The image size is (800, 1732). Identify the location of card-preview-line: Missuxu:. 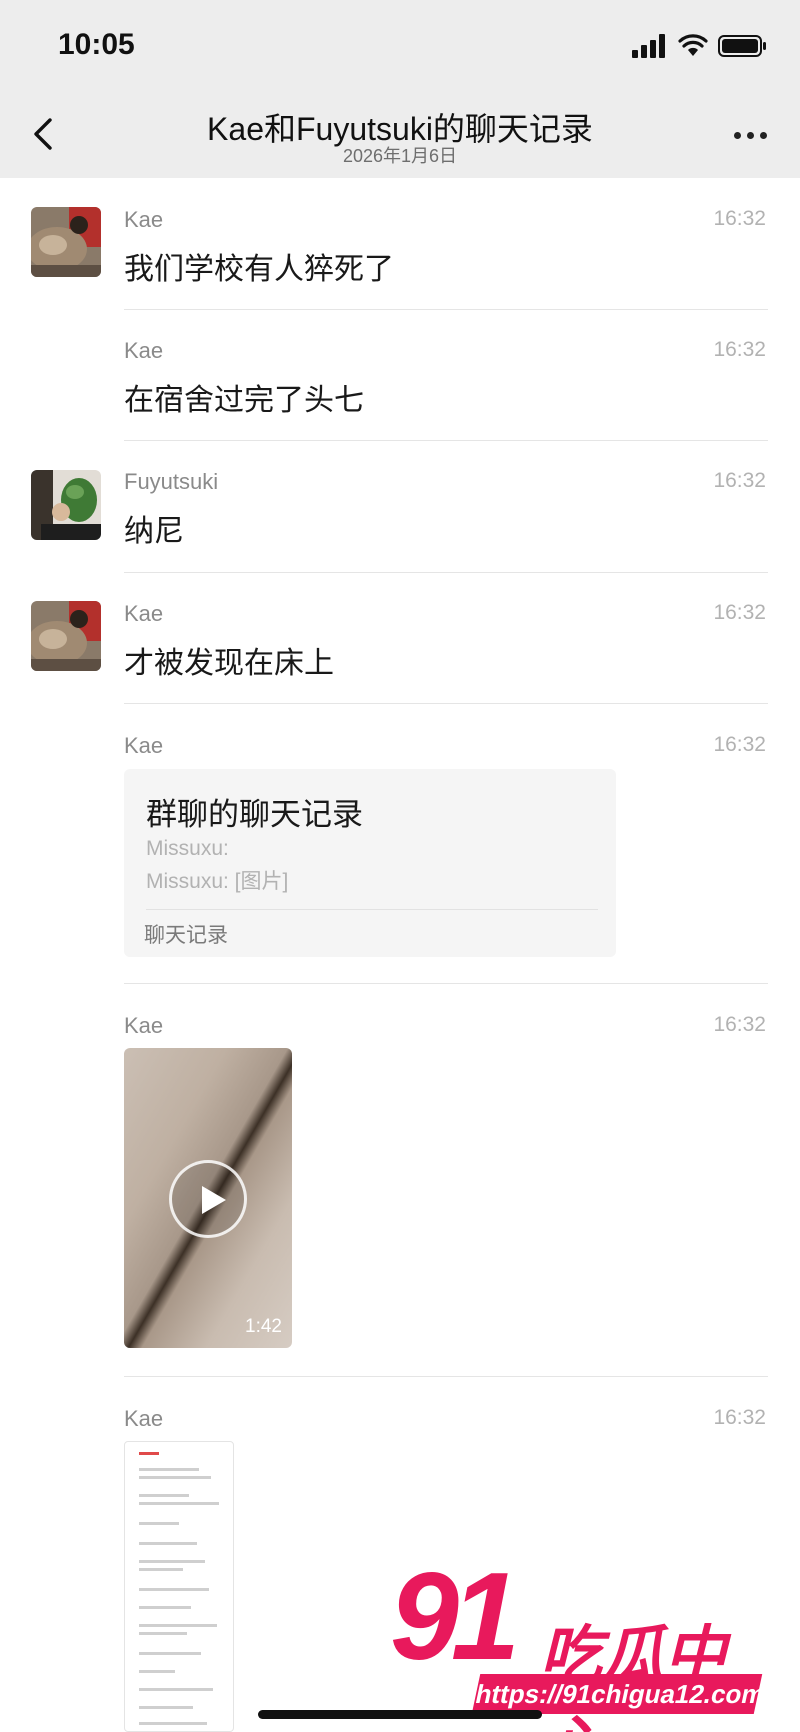
(187, 848).